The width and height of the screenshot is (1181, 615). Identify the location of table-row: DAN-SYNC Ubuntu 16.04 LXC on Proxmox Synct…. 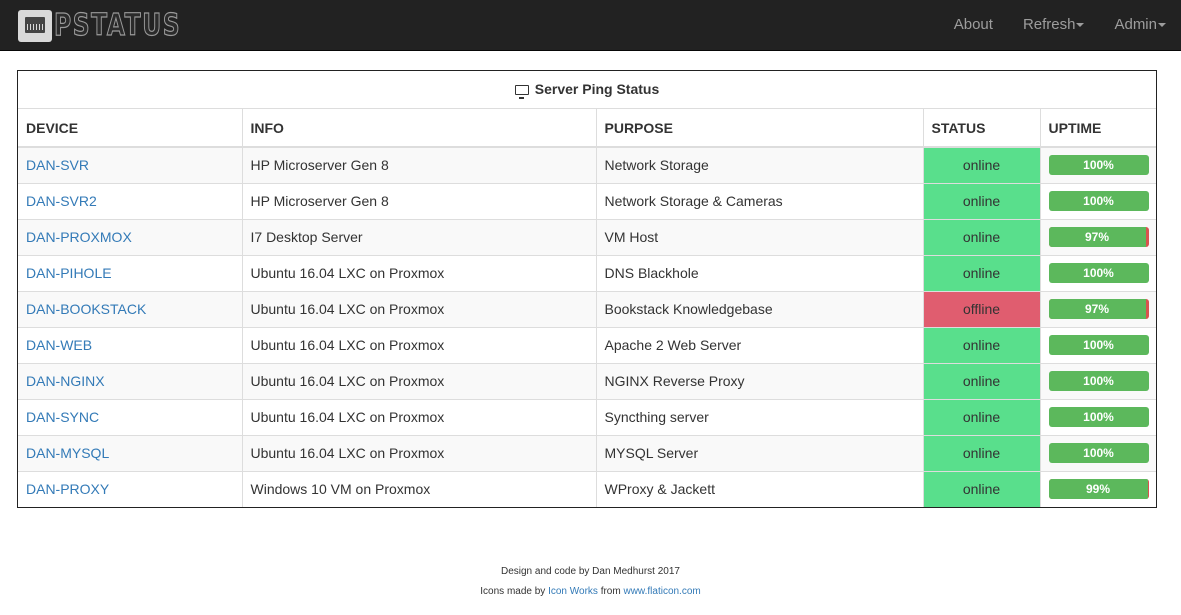
(587, 417).